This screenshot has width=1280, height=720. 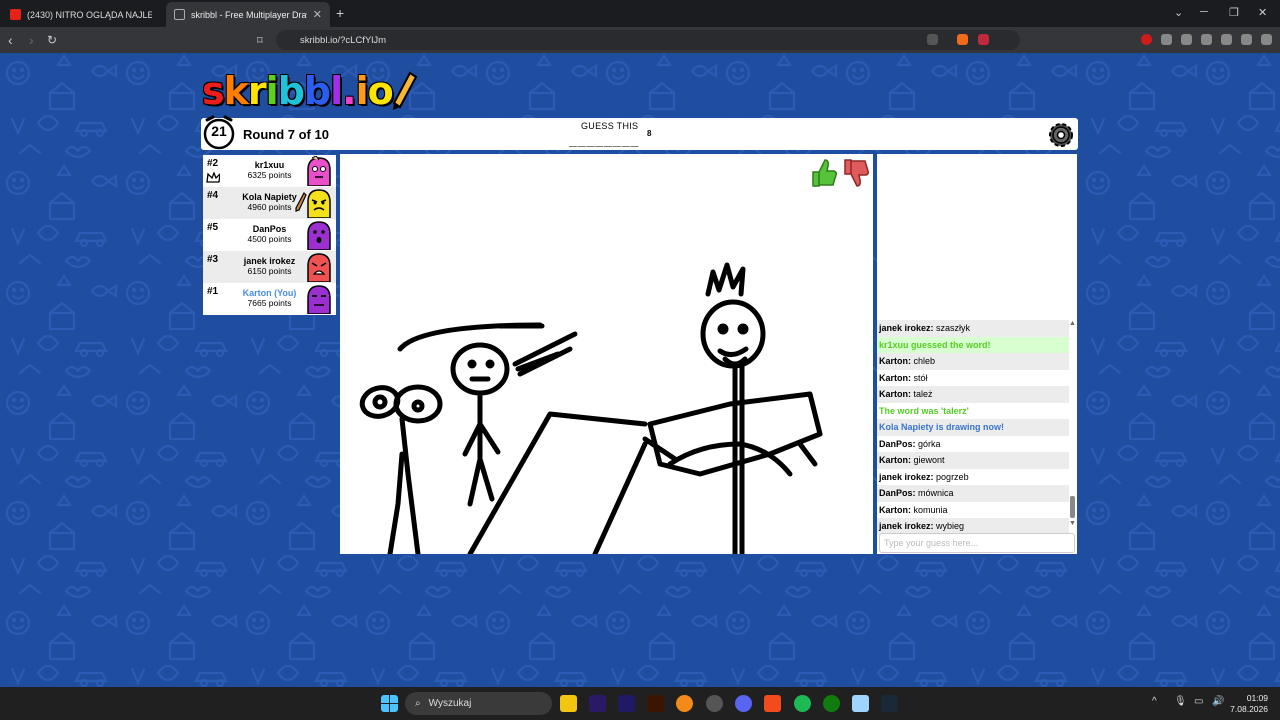 What do you see at coordinates (772, 703) in the screenshot?
I see `brave-icon` at bounding box center [772, 703].